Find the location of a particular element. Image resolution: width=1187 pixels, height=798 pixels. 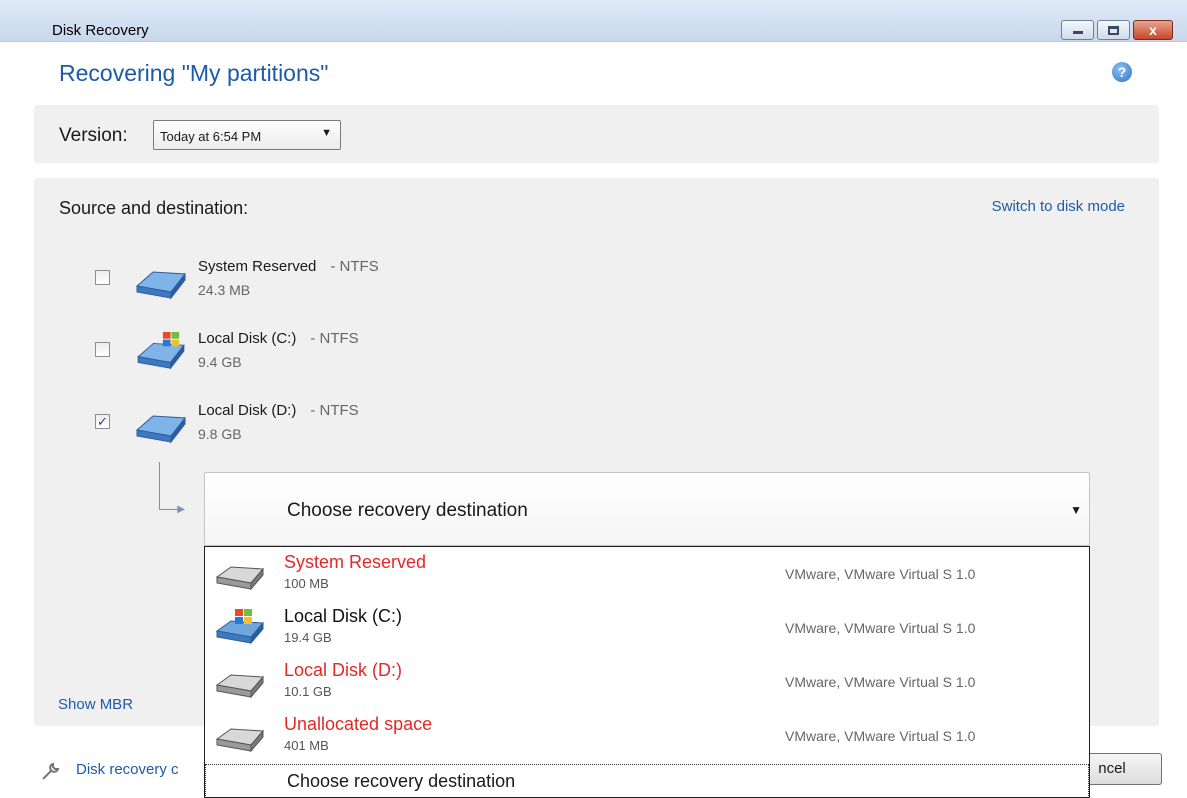

destination-option-choose: Choose recovery destination is located at coordinates (647, 780).